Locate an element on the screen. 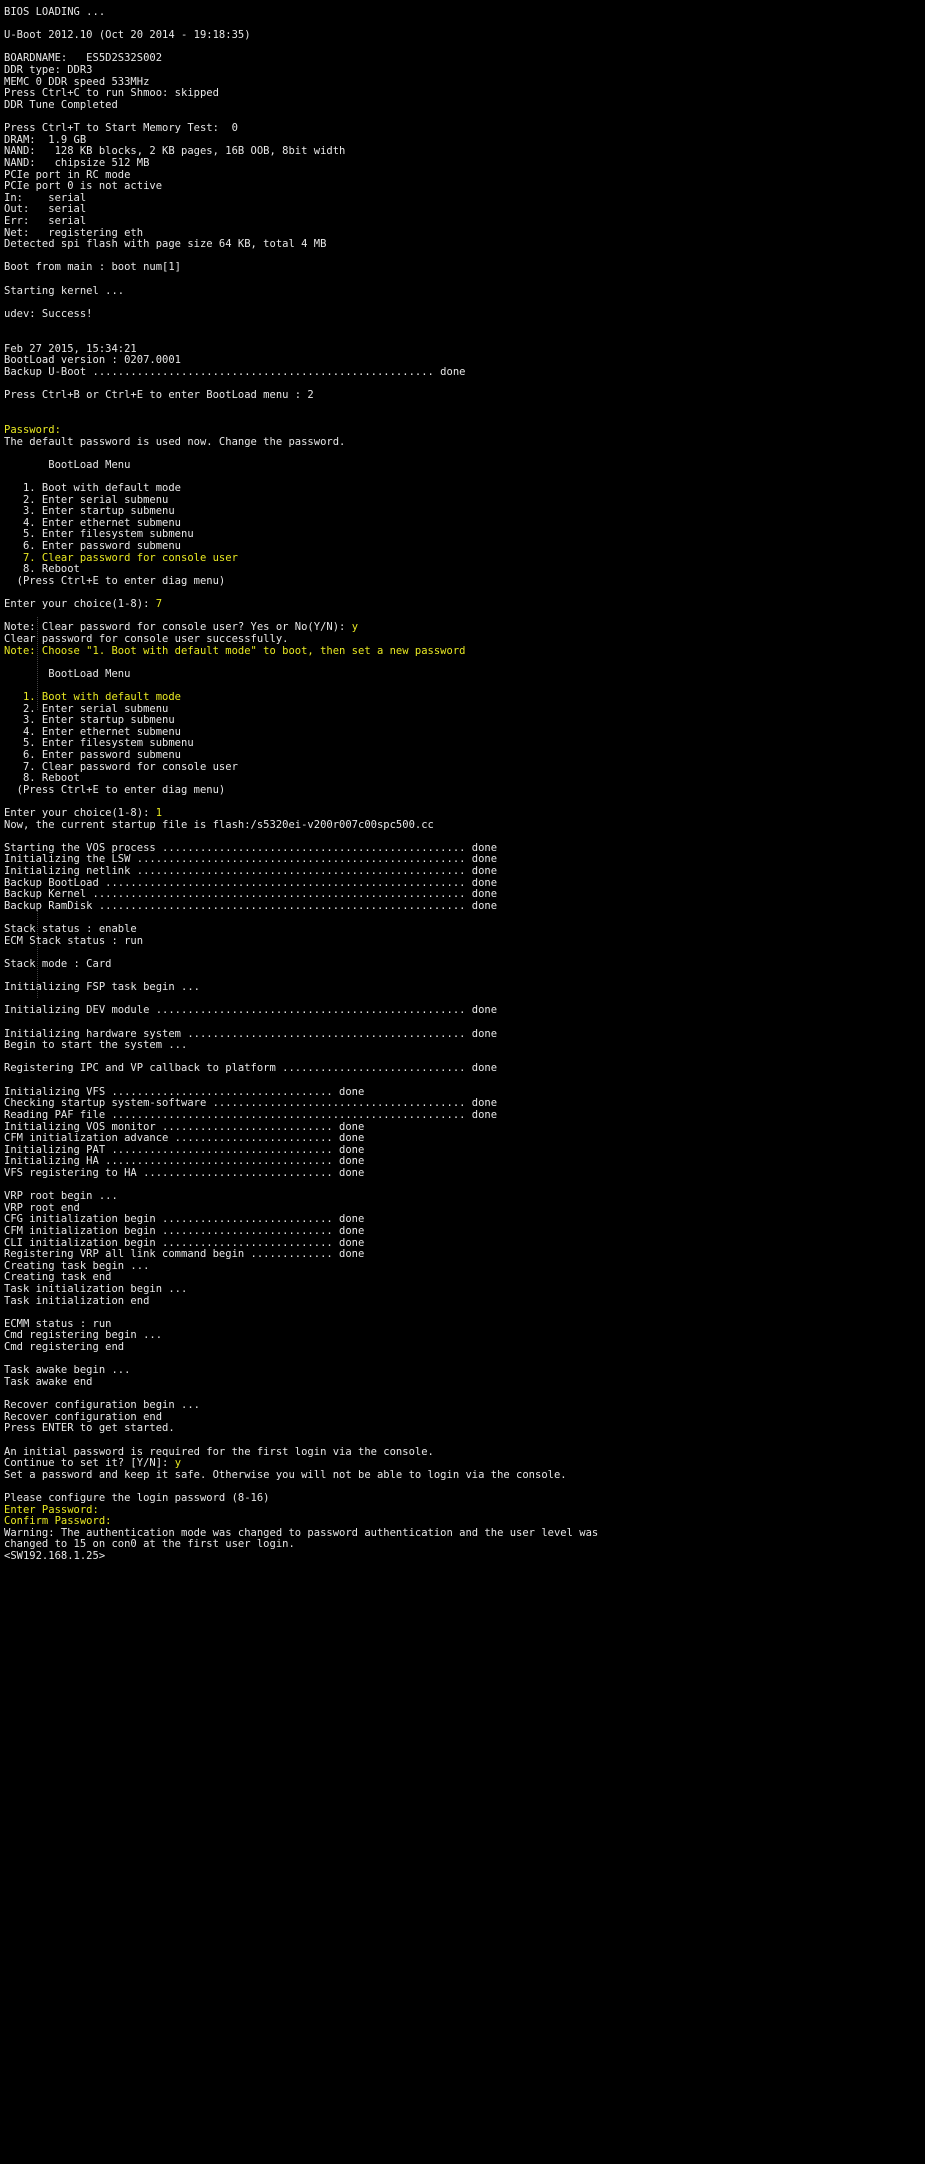 This screenshot has height=2164, width=925. terminal-text: BootLoad version : 0207.0001 is located at coordinates (93, 360).